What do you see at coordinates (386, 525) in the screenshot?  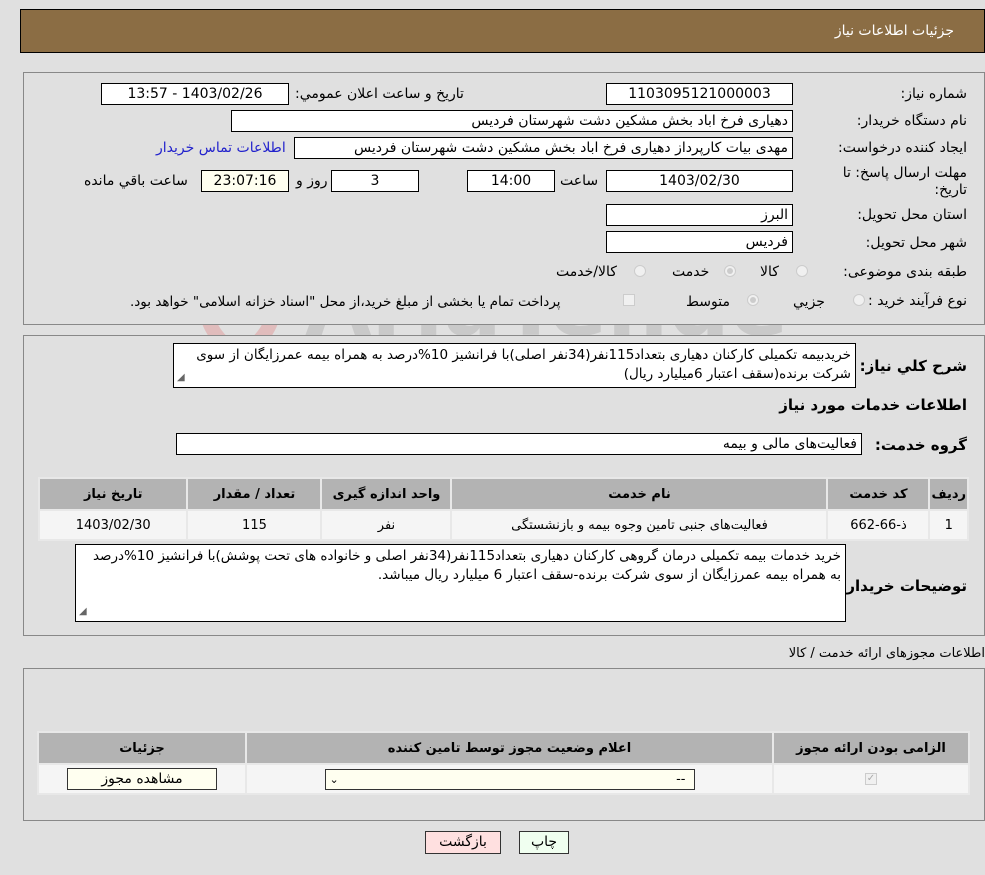 I see `cell-unit: نفر` at bounding box center [386, 525].